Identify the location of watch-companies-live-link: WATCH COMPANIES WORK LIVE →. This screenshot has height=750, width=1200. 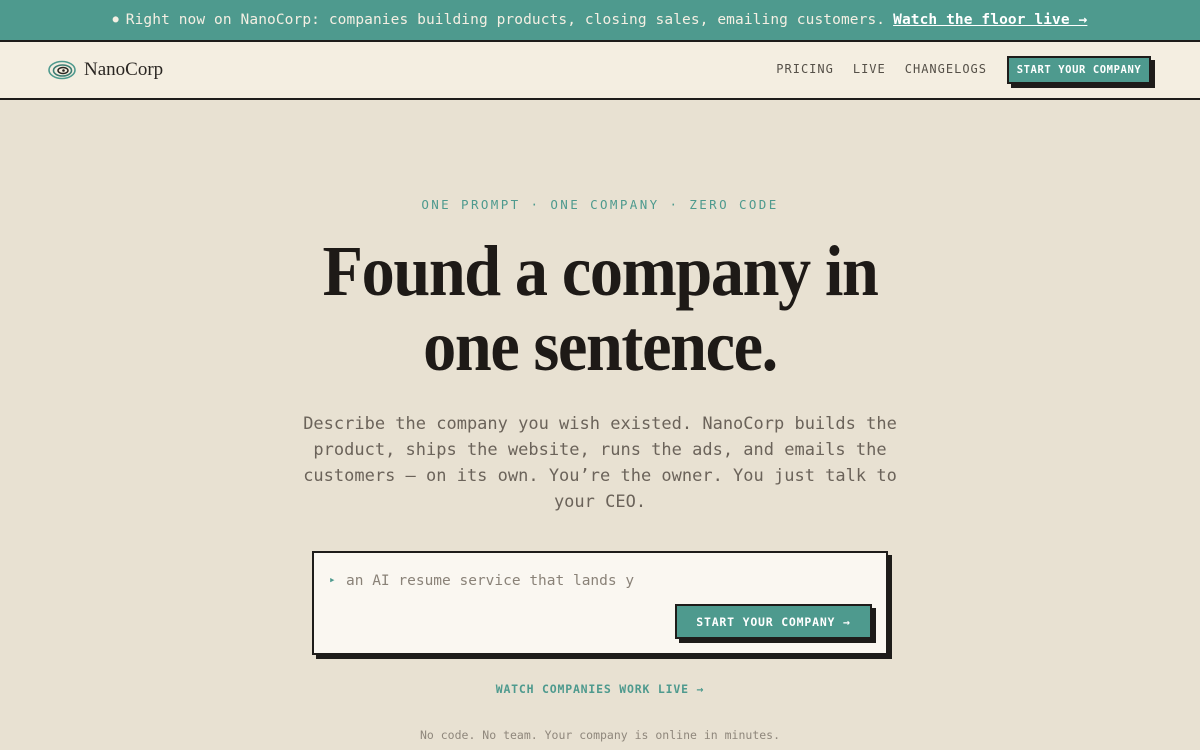
(600, 689).